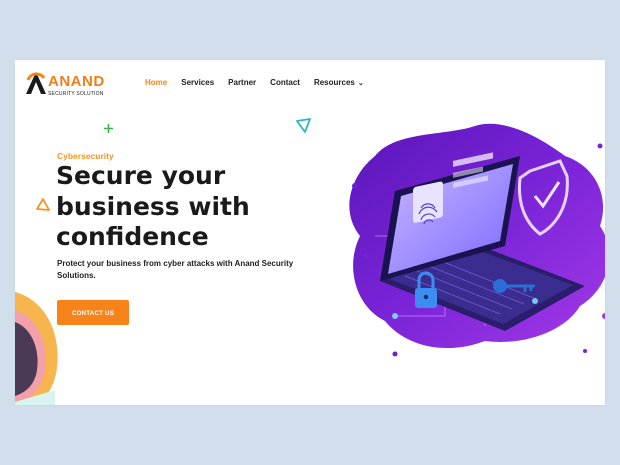 The height and width of the screenshot is (465, 620). What do you see at coordinates (36, 348) in the screenshot?
I see `decorative-swoosh` at bounding box center [36, 348].